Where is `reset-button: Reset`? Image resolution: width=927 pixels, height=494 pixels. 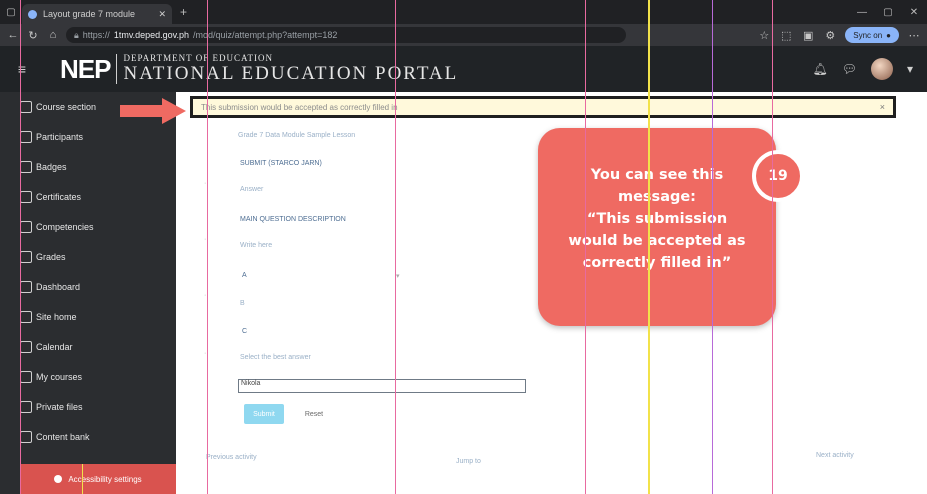 reset-button: Reset is located at coordinates (314, 414).